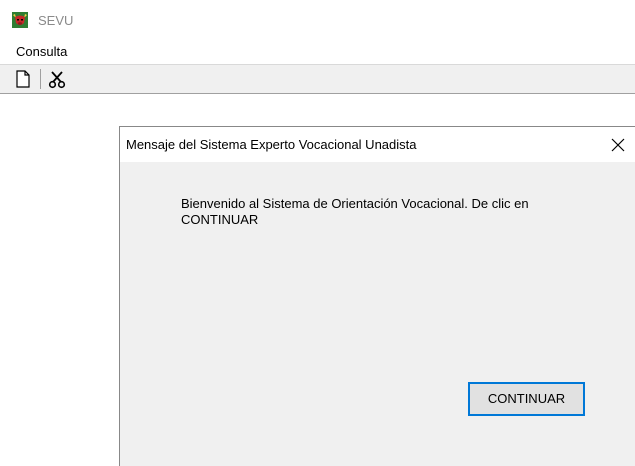  Describe the element at coordinates (40, 79) in the screenshot. I see `toolbar-separator` at that location.